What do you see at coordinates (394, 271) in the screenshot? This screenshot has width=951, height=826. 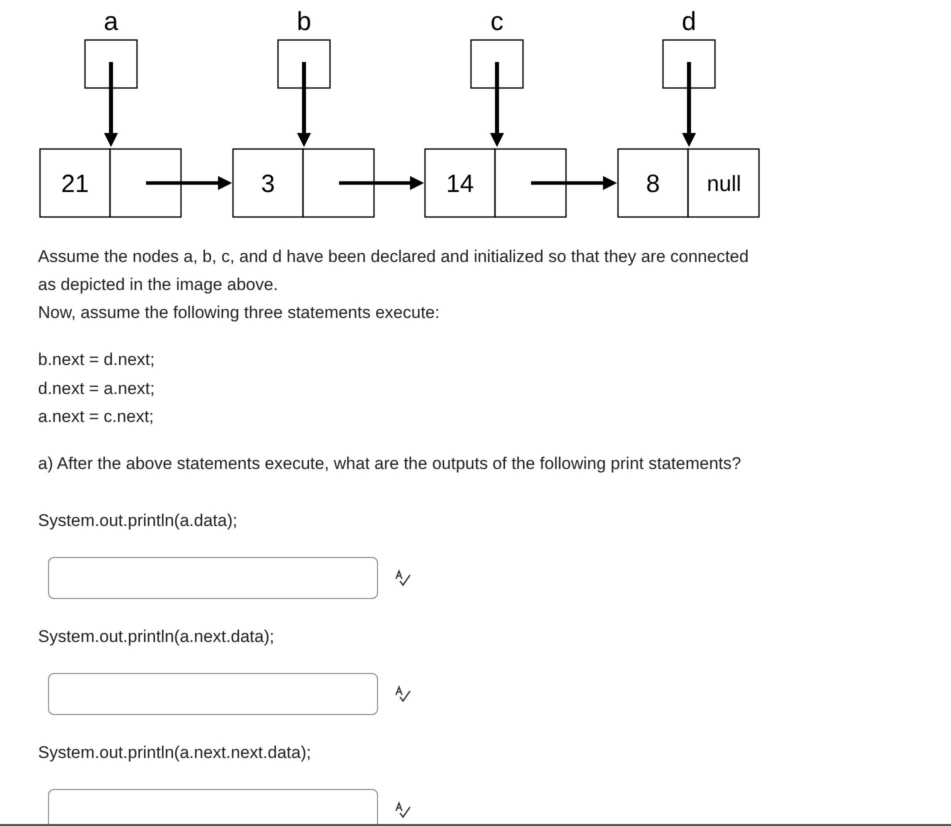 I see `instruction-text: Assume the nodes a, b, c, and d have been declared and initialized so that they are connected as depicted in the image above.` at bounding box center [394, 271].